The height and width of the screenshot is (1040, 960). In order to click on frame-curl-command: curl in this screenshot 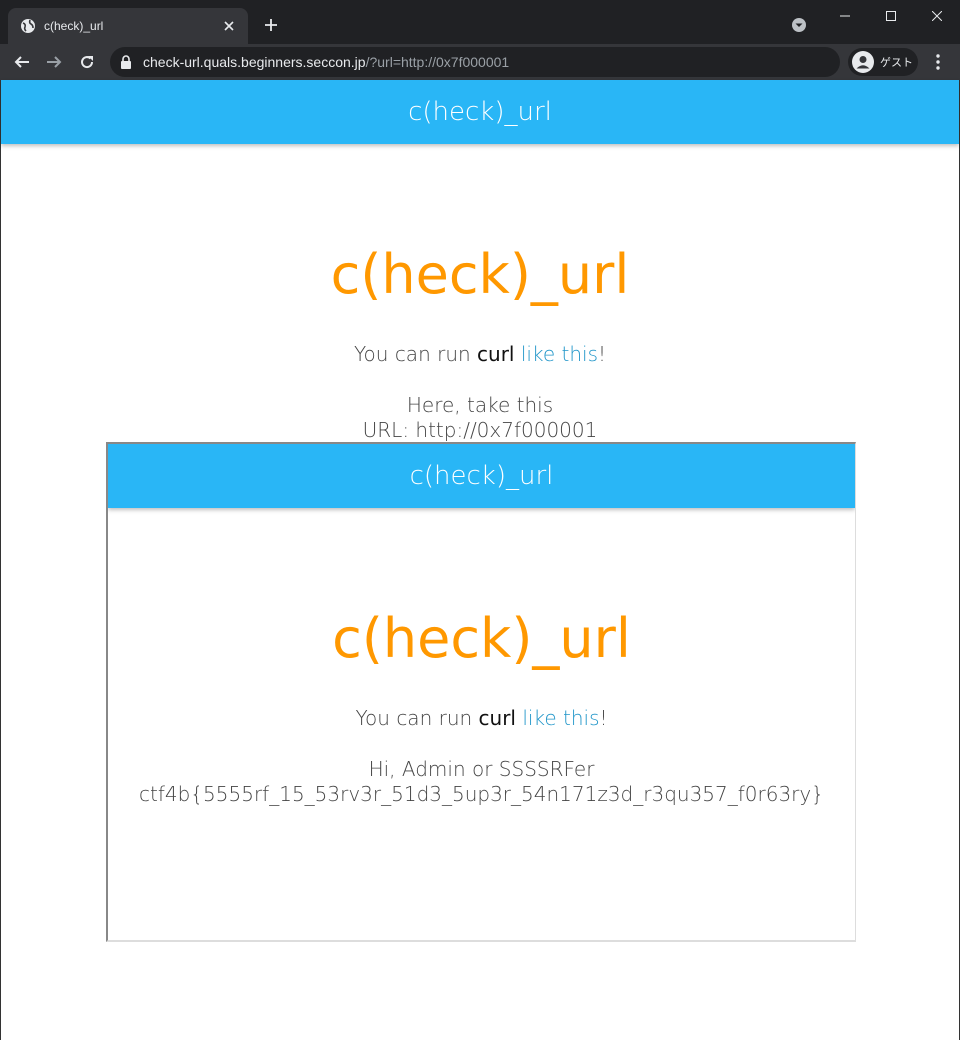, I will do `click(497, 718)`.